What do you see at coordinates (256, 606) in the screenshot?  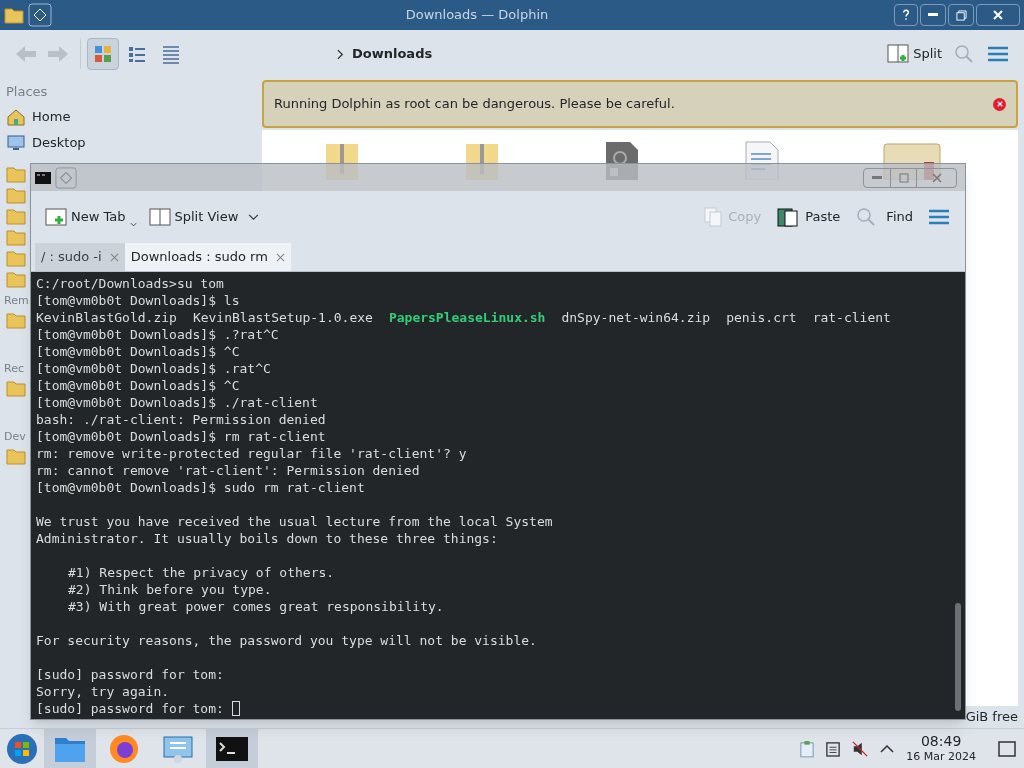 I see `terminal-line: #3) With great power comes great responsibility.` at bounding box center [256, 606].